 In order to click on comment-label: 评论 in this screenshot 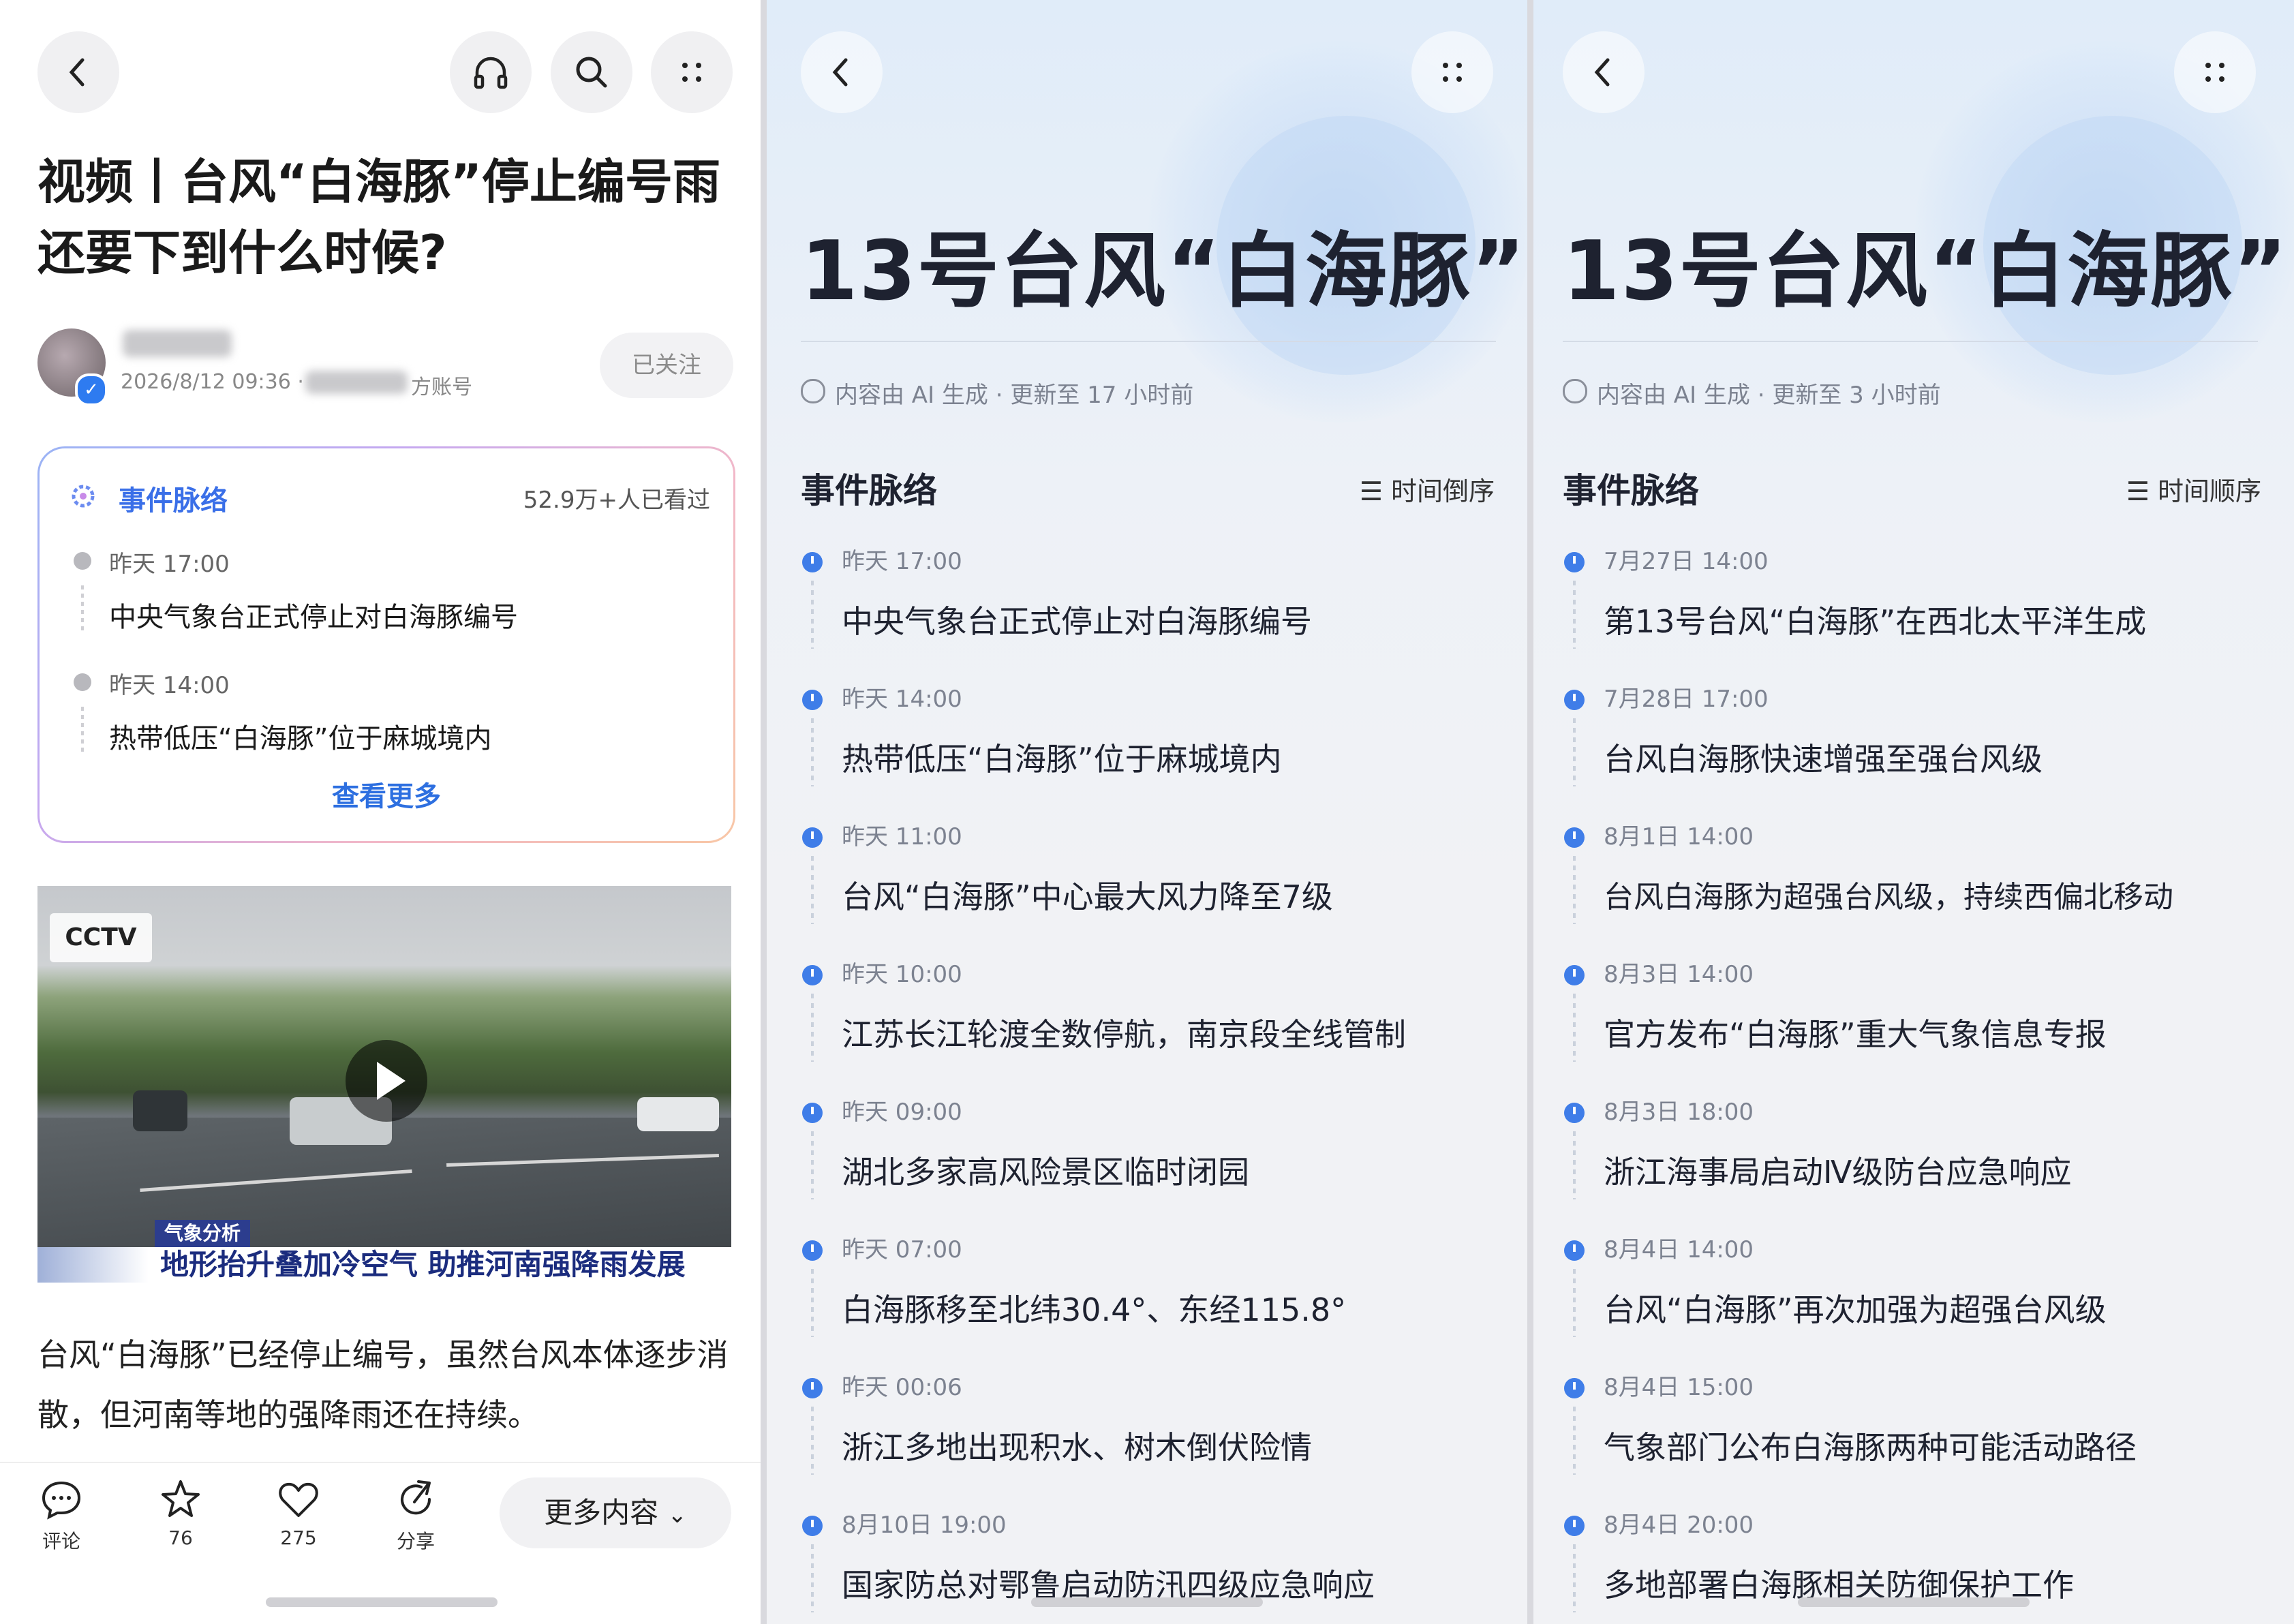, I will do `click(61, 1541)`.